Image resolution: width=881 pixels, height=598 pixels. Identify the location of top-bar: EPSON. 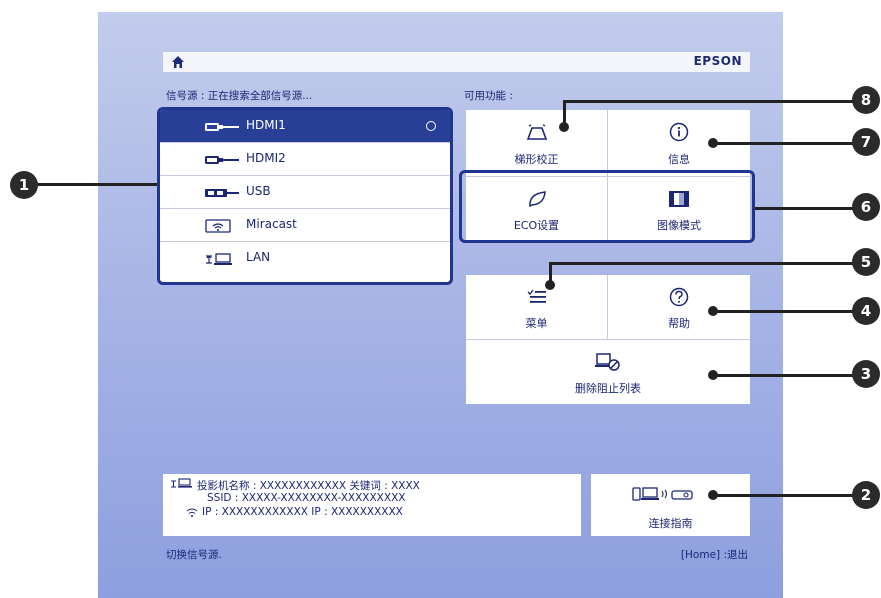
(456, 62).